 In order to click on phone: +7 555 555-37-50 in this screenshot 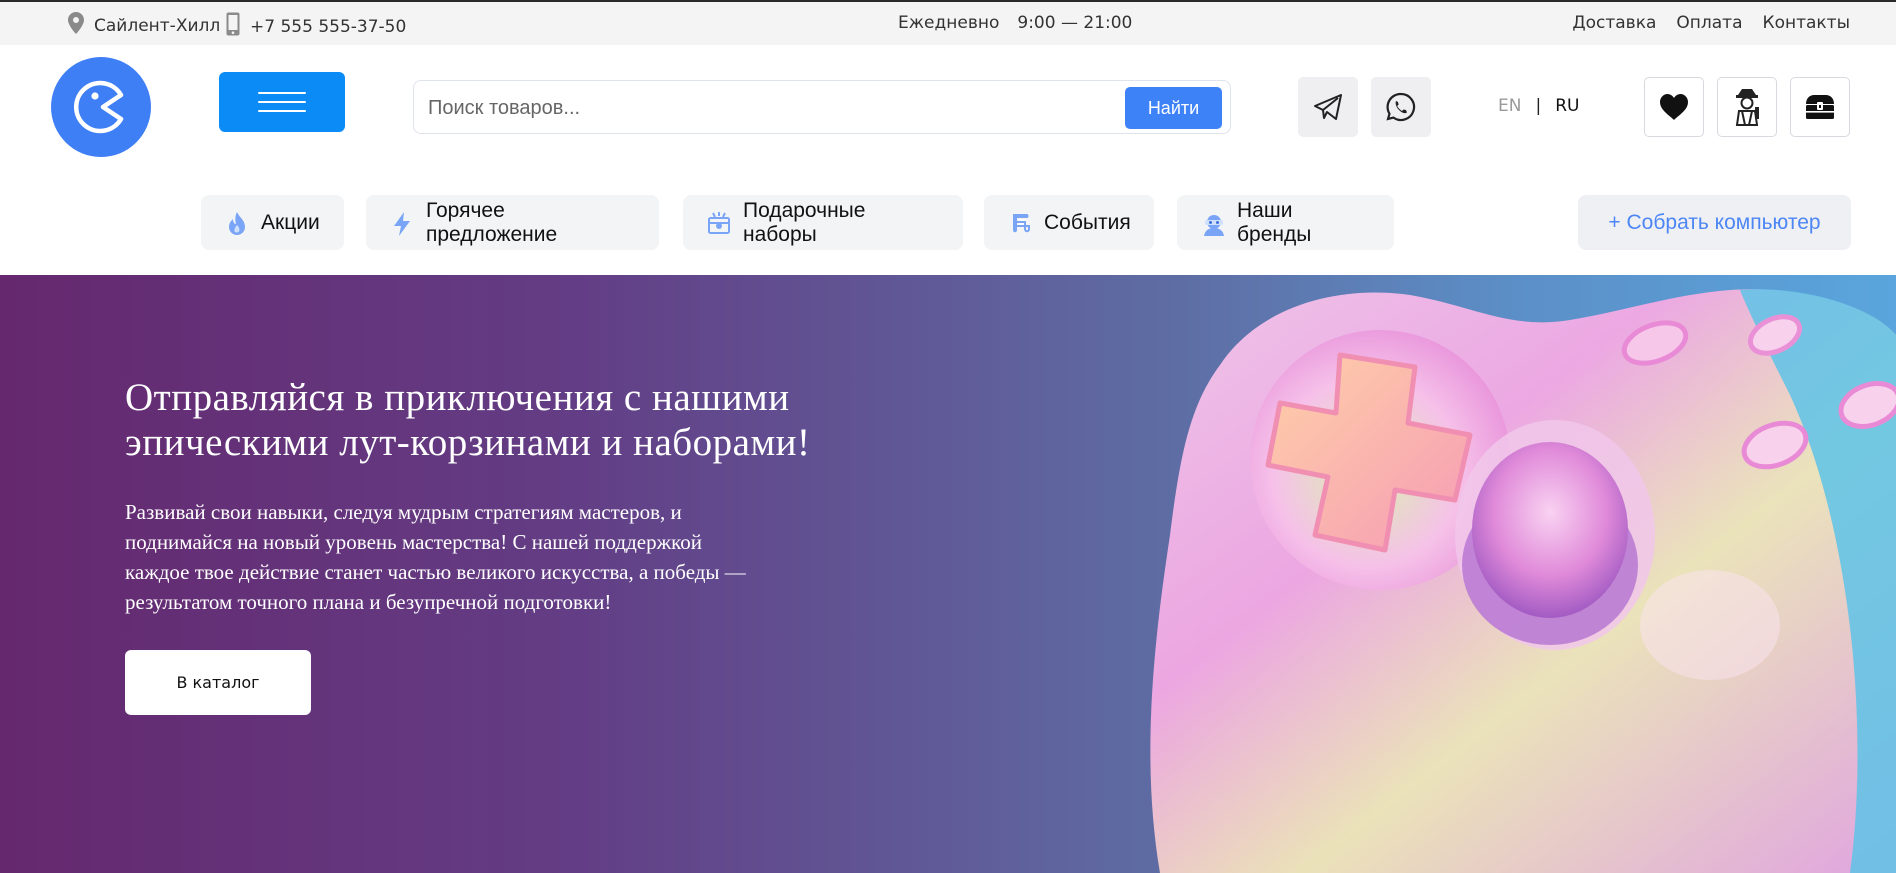, I will do `click(316, 26)`.